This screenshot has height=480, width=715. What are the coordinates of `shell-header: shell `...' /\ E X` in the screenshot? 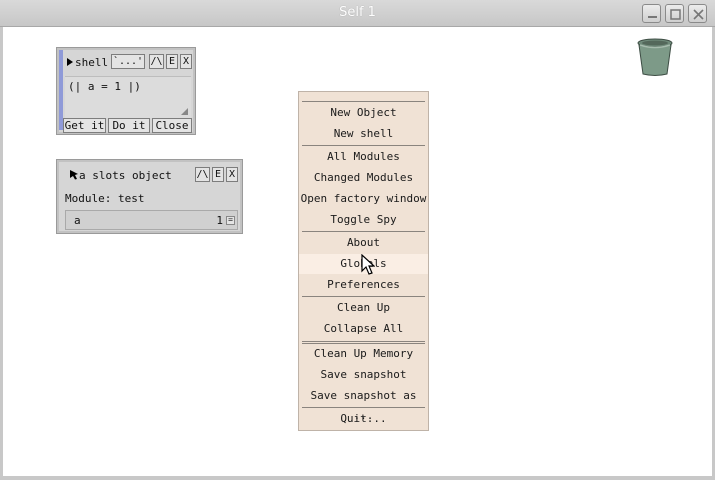 It's located at (129, 62).